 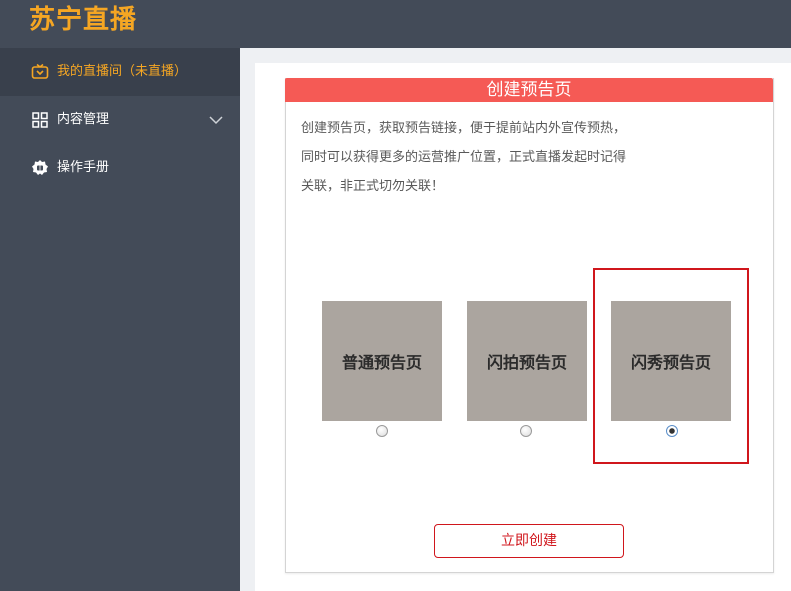 I want to click on chevron-down-icon, so click(x=216, y=120).